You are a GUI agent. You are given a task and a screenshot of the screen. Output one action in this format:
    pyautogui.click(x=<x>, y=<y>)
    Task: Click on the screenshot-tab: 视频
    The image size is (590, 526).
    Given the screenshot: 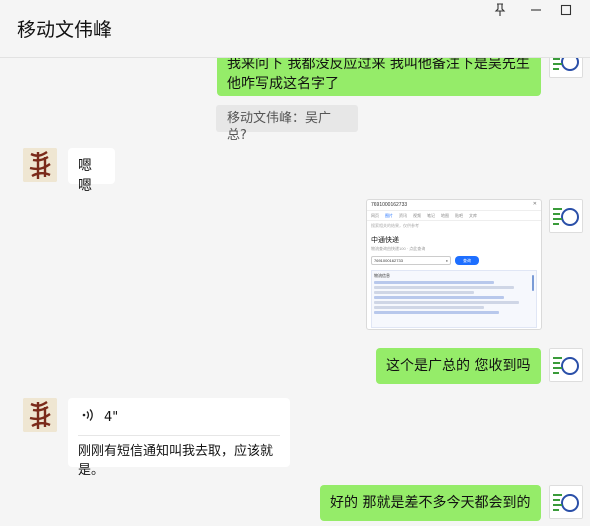 What is the action you would take?
    pyautogui.click(x=417, y=215)
    